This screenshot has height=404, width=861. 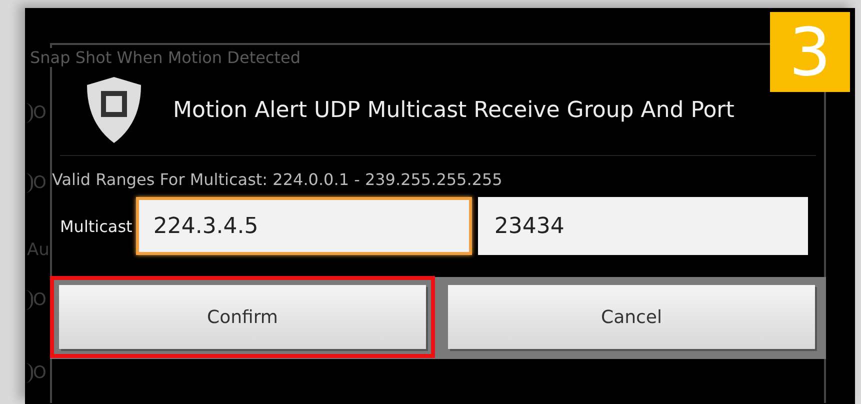 What do you see at coordinates (304, 226) in the screenshot?
I see `address-field: 224.3.4.5` at bounding box center [304, 226].